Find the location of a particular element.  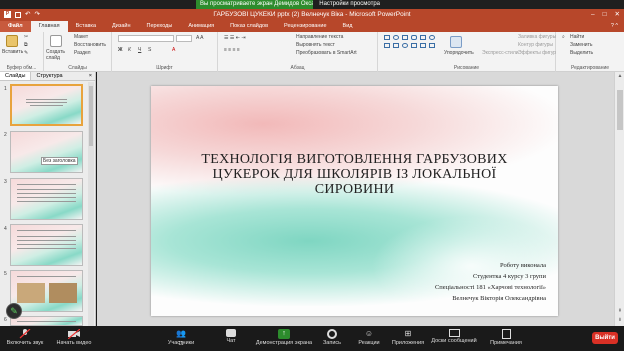

strikethrough-icon: S is located at coordinates (149, 50).